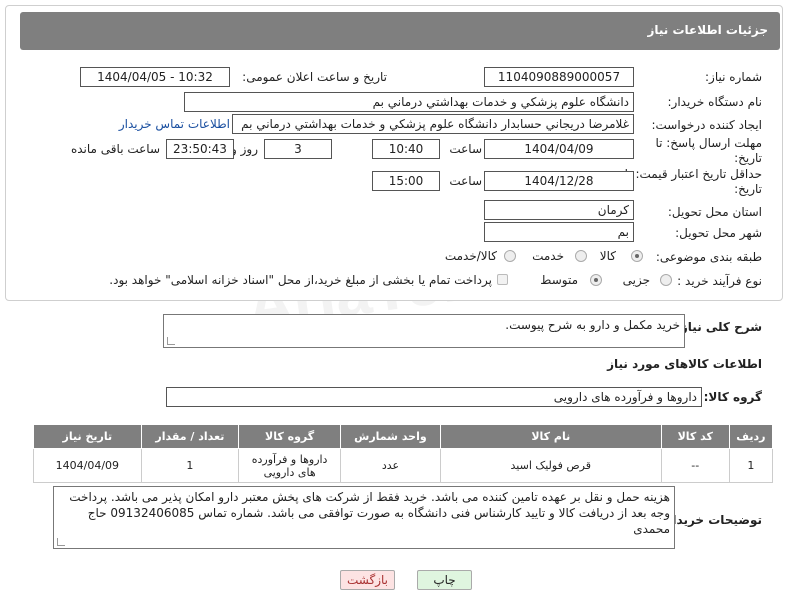  Describe the element at coordinates (424, 331) in the screenshot. I see `description-textarea: خرید مکمل و دارو به شرح پیوست.` at that location.